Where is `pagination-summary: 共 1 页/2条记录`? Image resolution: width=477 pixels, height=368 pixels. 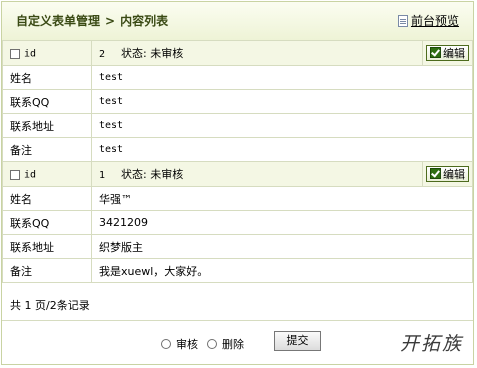 pagination-summary: 共 1 页/2条记录 is located at coordinates (237, 306).